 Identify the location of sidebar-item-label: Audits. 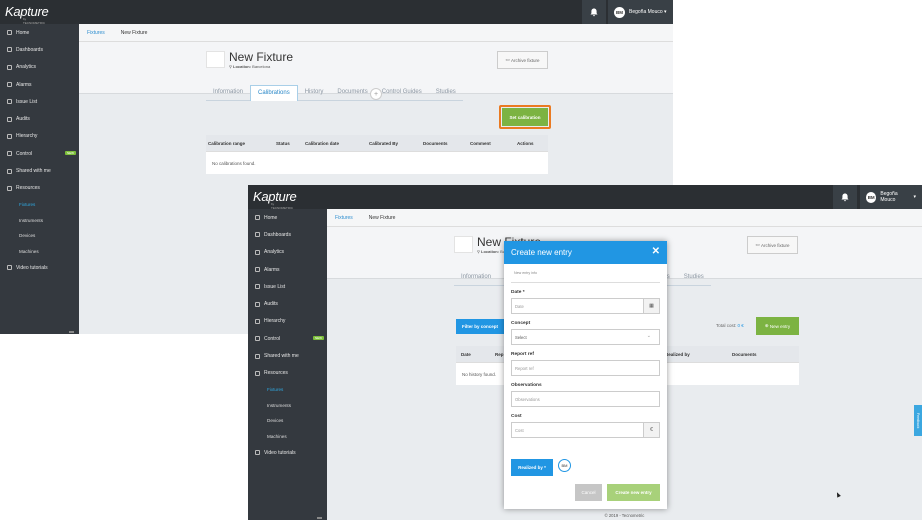
(23, 119).